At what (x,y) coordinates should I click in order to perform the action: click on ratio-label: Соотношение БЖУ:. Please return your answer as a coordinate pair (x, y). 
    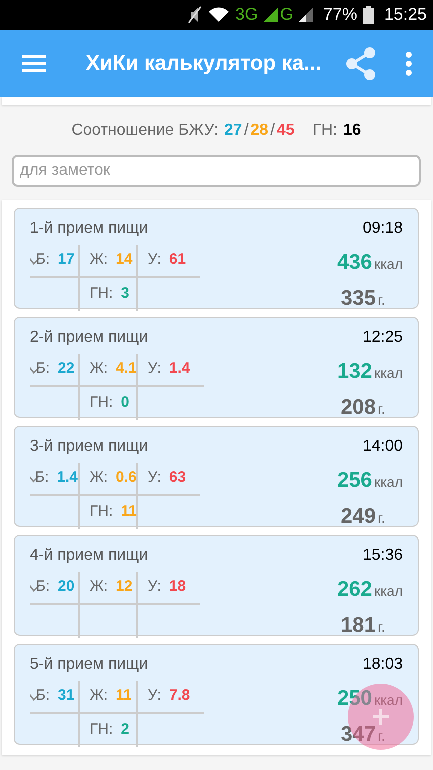
    Looking at the image, I should click on (145, 131).